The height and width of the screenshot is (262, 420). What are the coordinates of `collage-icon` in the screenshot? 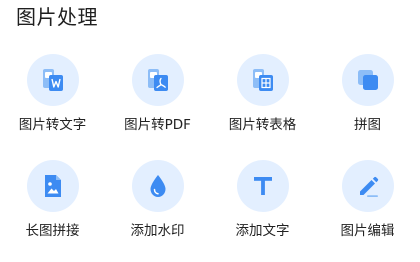 It's located at (367, 80).